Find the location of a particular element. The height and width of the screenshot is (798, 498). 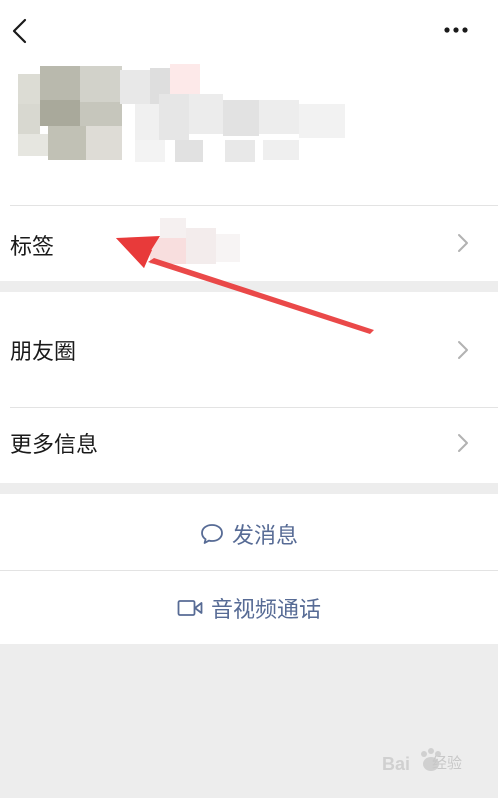

more-info-row: 更多信息 is located at coordinates (249, 445).